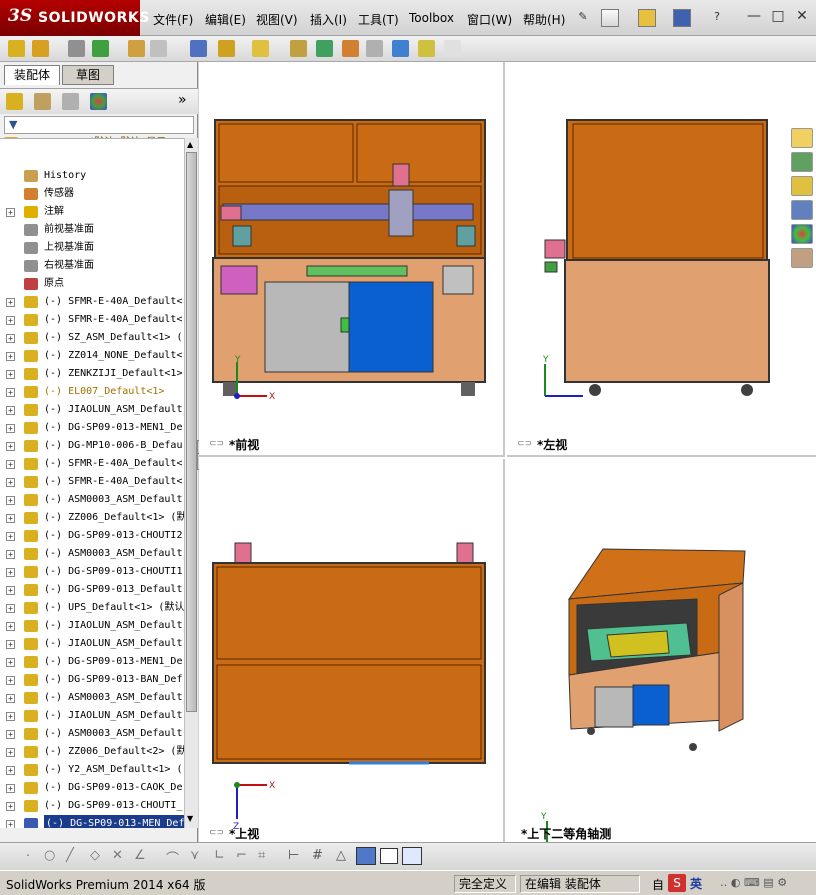  I want to click on trim-icon: ✕, so click(117, 855).